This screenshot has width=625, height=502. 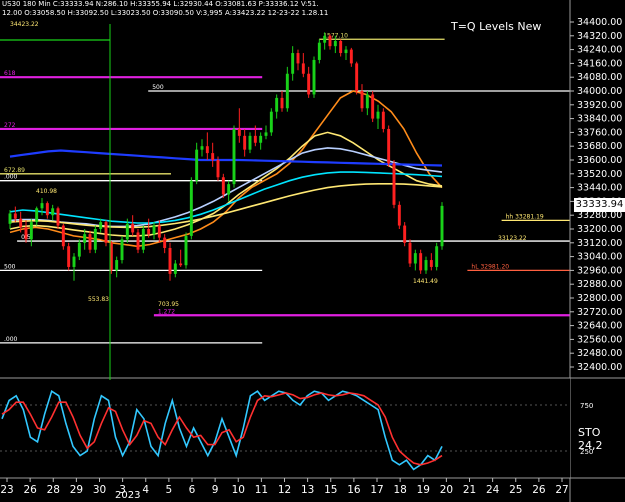 I want to click on price-annotation: 1441.49, so click(x=425, y=281).